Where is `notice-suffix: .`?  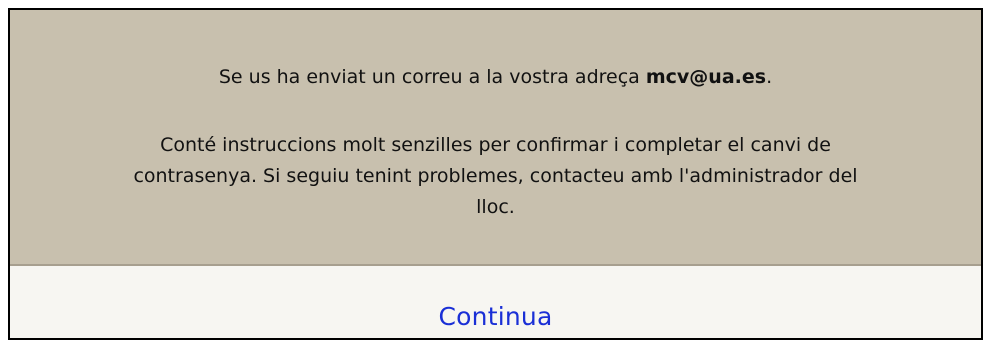 notice-suffix: . is located at coordinates (769, 77).